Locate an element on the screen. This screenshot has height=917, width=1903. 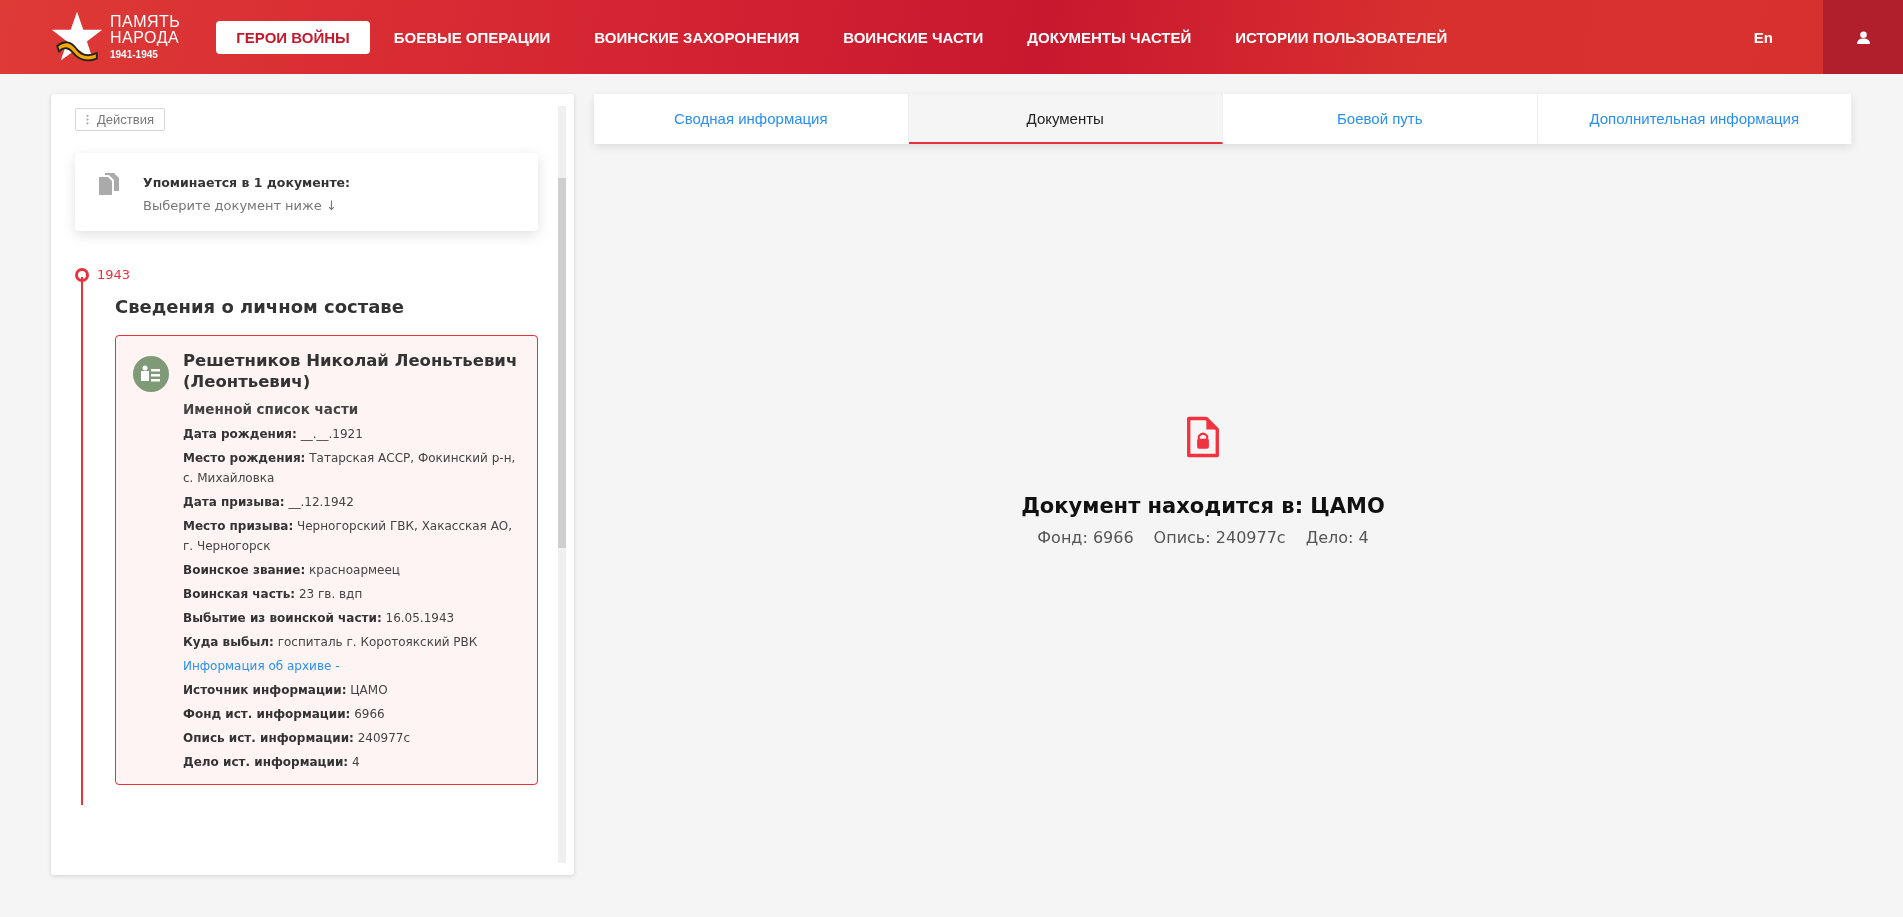
record-field: Дело ист. информации: 4 is located at coordinates (271, 762).